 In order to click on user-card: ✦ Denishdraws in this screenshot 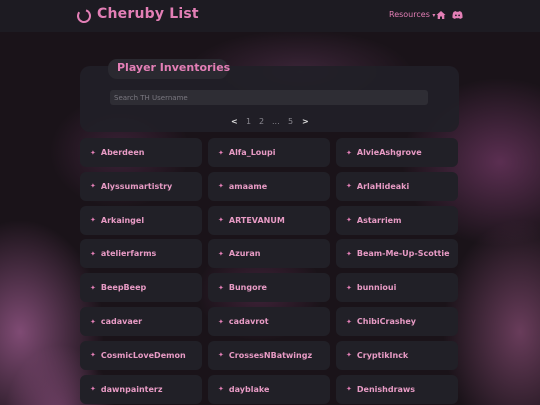, I will do `click(397, 389)`.